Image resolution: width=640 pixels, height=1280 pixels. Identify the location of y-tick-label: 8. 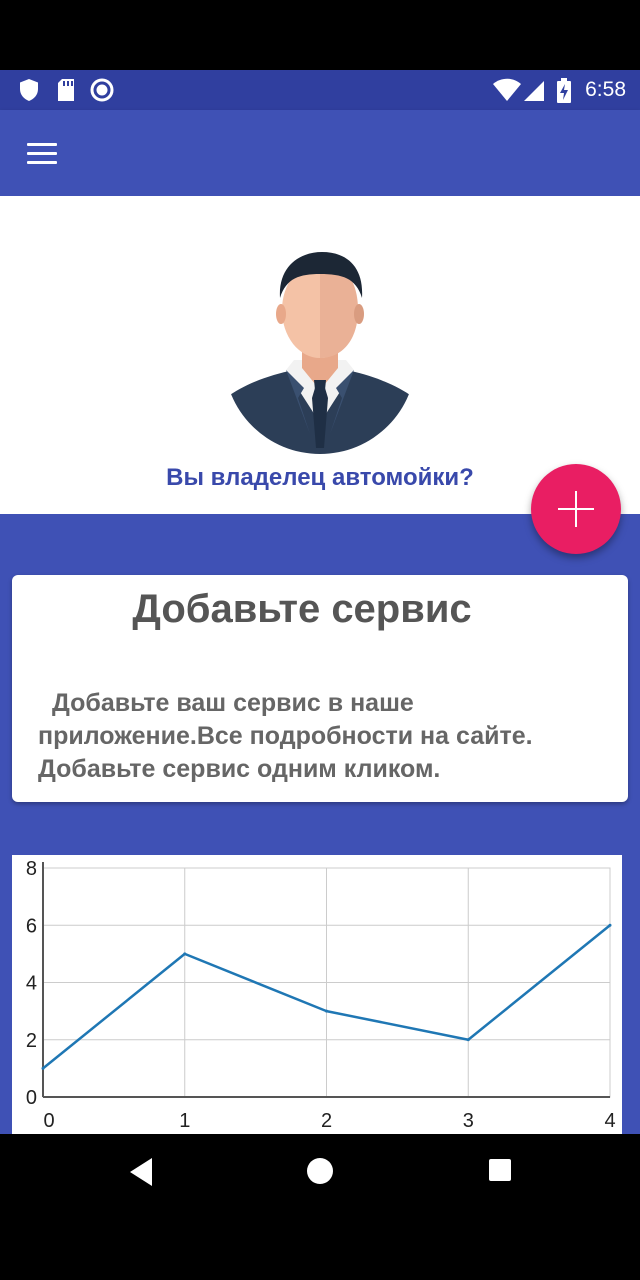
(31, 869).